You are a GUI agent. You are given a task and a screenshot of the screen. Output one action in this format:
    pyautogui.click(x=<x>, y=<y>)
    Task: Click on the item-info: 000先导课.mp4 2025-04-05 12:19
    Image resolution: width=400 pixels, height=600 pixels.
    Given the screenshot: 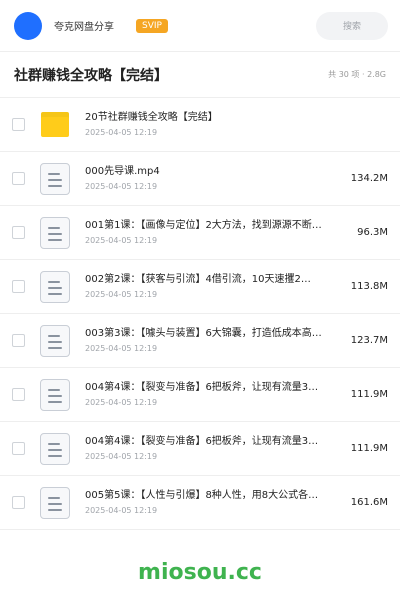 What is the action you would take?
    pyautogui.click(x=207, y=178)
    